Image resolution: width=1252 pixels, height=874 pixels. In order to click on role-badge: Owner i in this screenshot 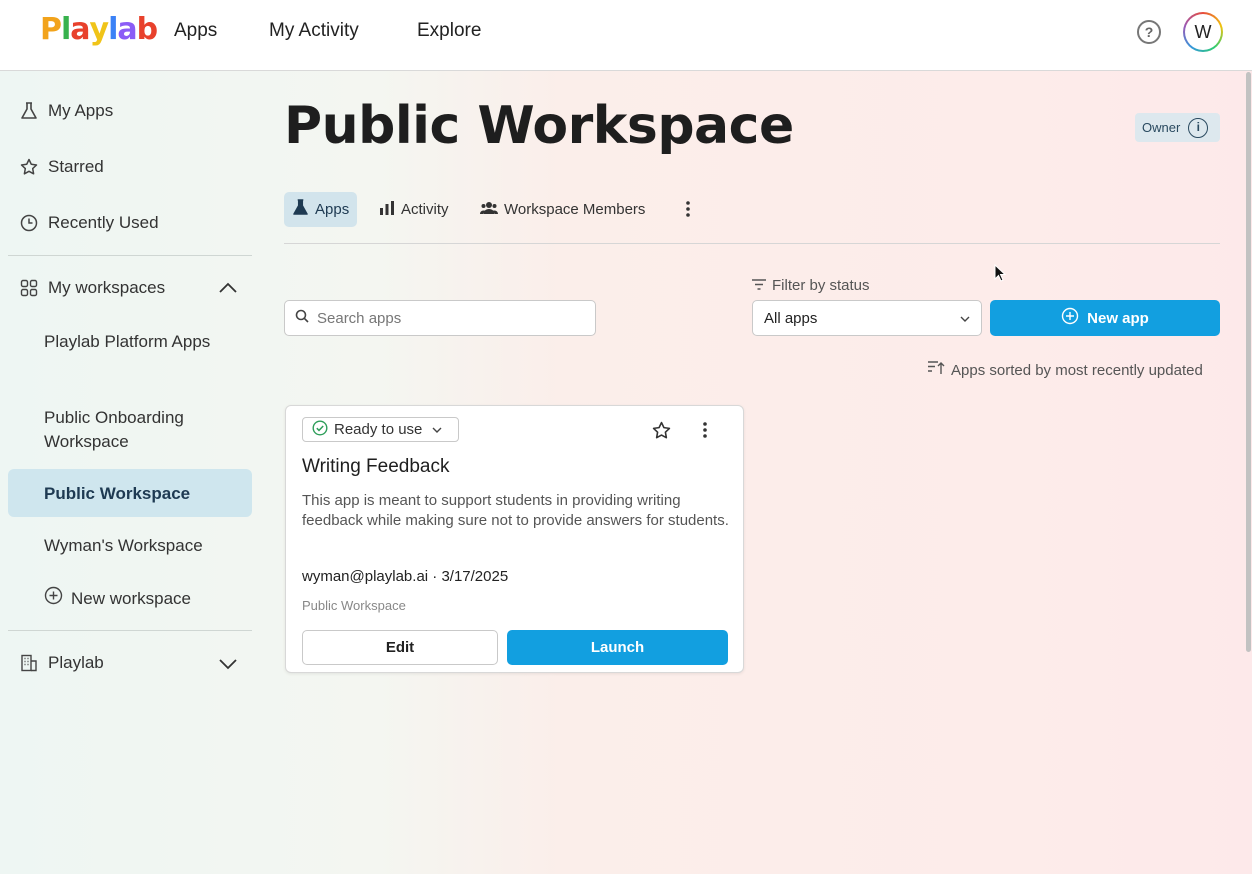, I will do `click(1177, 127)`.